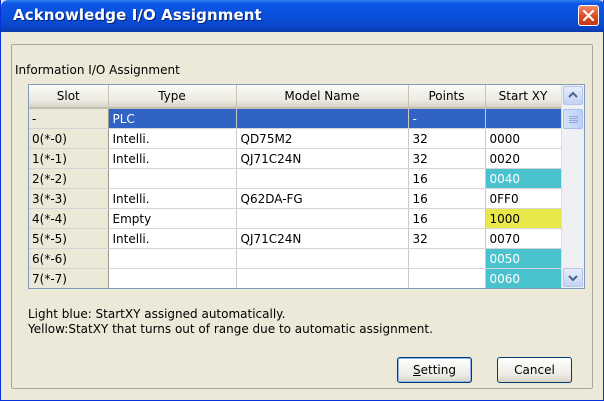 The image size is (604, 401). I want to click on slot-cell: 4(*-4), so click(69, 218).